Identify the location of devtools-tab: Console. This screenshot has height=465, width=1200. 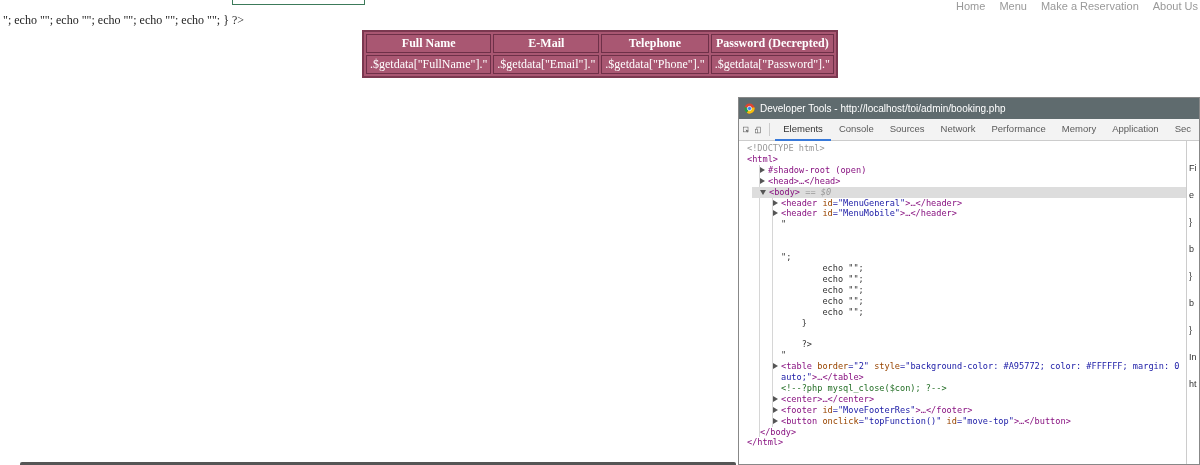
(856, 129).